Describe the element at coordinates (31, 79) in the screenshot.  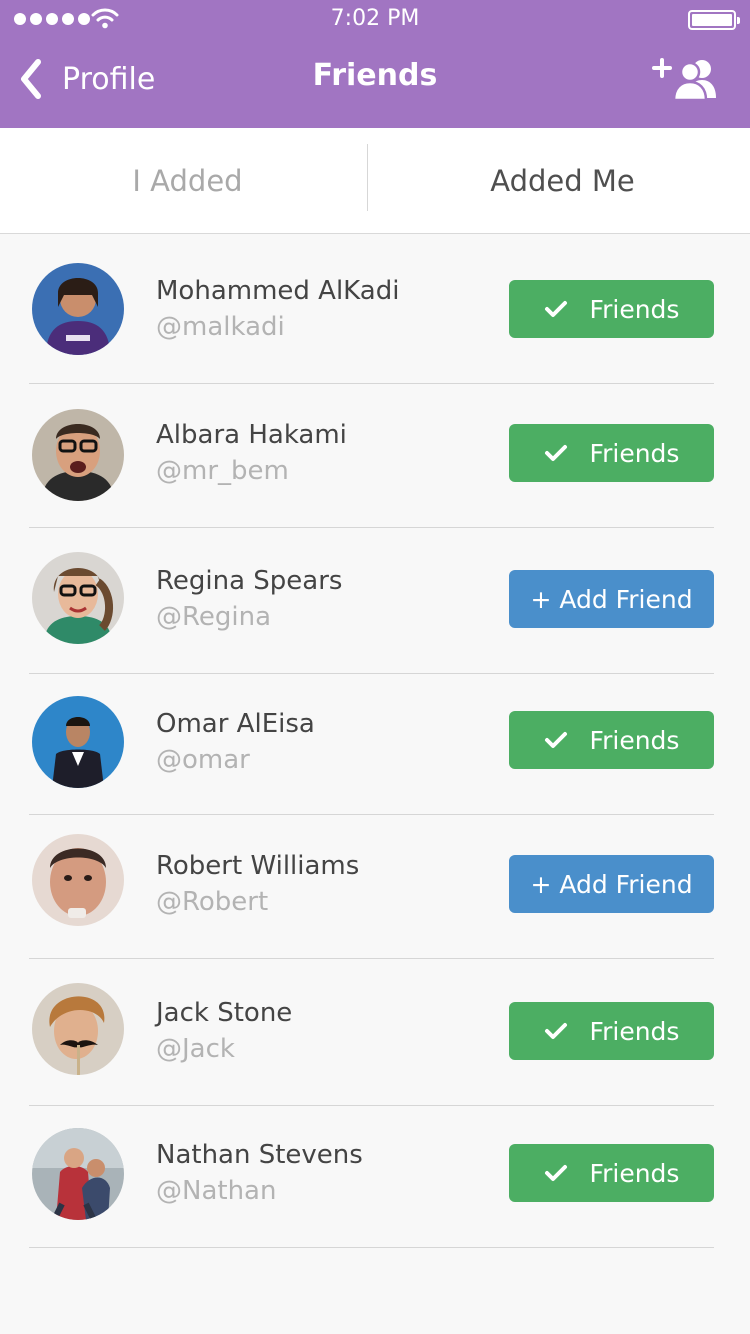
I see `chevron-left-icon` at that location.